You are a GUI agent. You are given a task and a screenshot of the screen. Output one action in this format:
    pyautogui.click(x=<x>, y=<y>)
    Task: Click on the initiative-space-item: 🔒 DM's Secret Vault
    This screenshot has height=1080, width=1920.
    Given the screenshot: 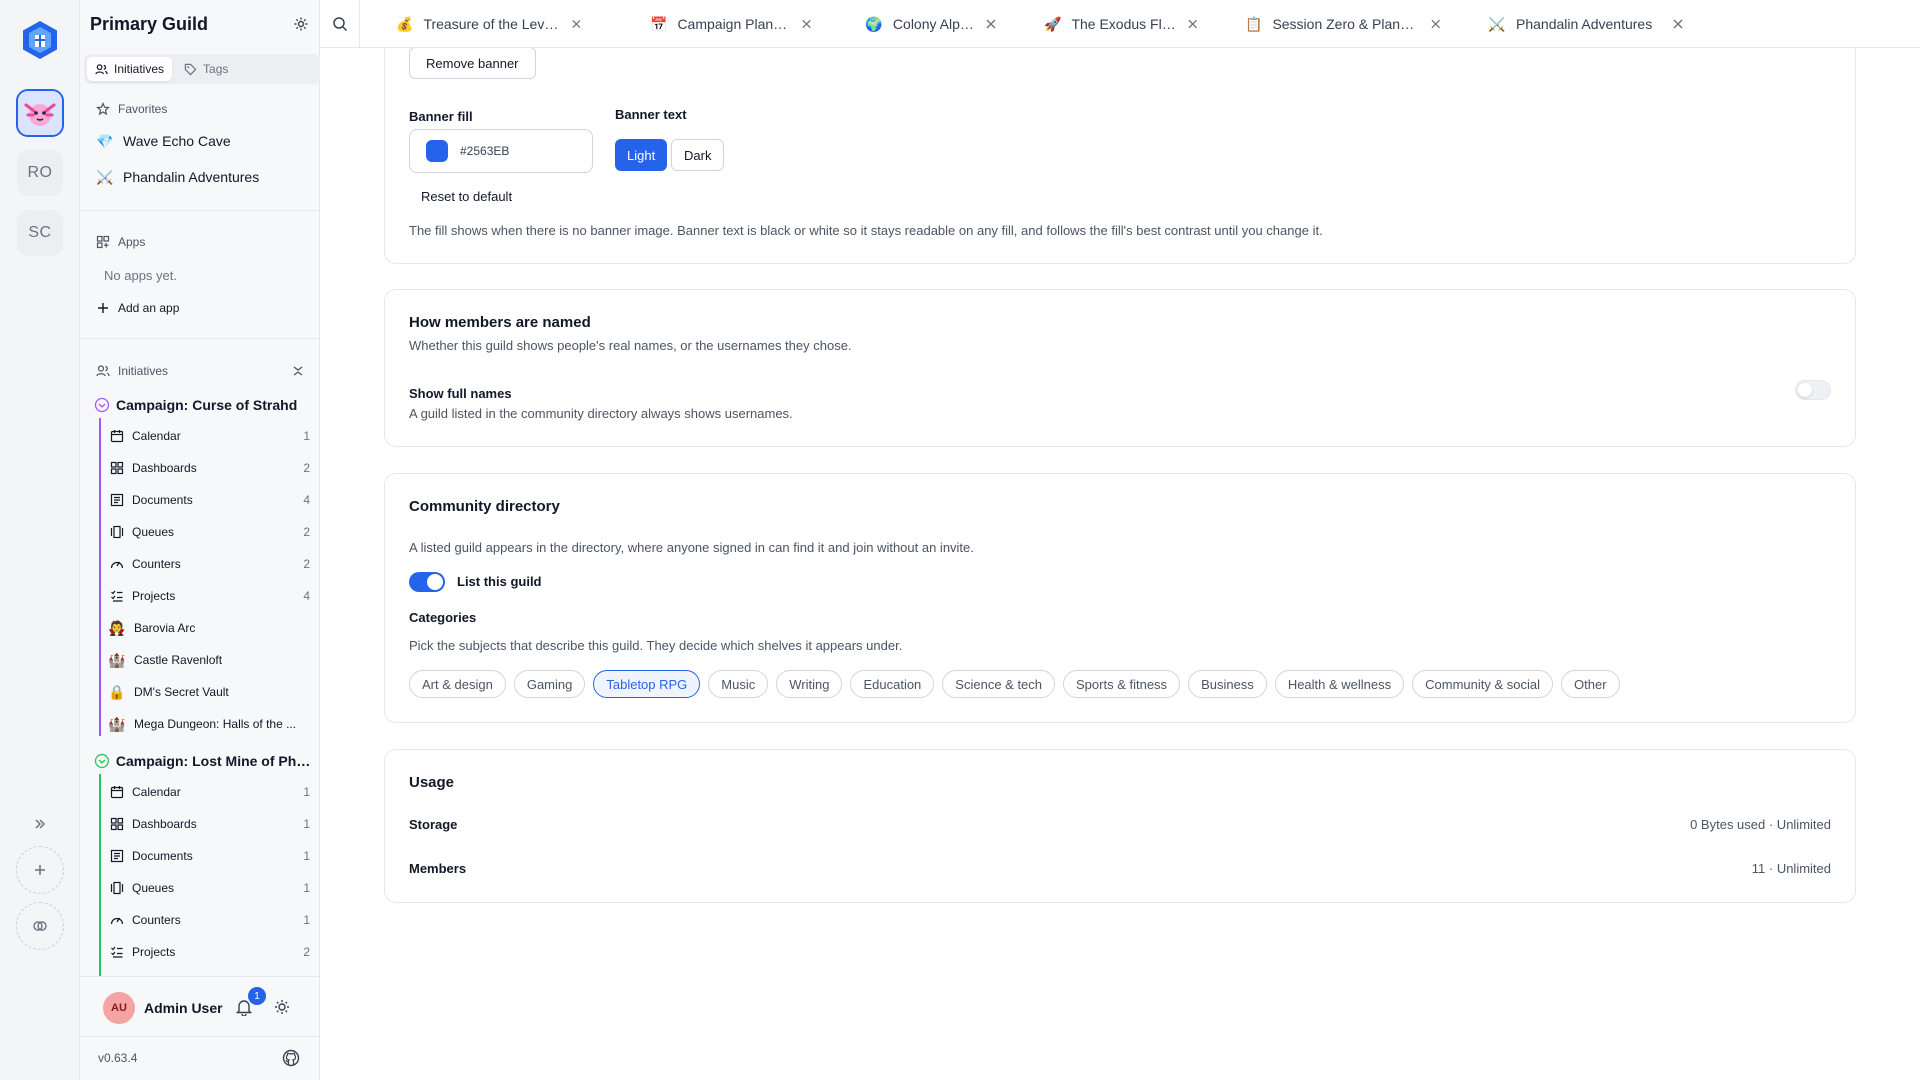 What is the action you would take?
    pyautogui.click(x=208, y=692)
    